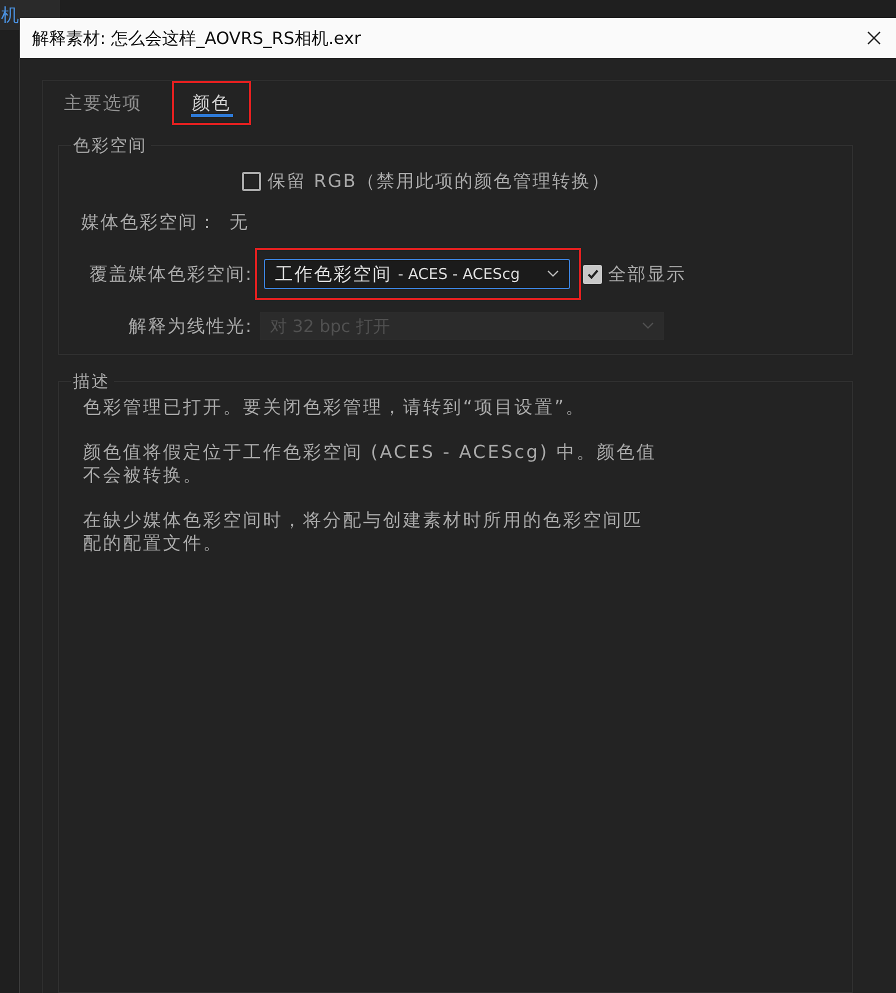  Describe the element at coordinates (370, 464) in the screenshot. I see `description-text: 颜色值将假定位于工作色彩空间 (ACES - ACEScg) 中。颜色值不会被转换。` at that location.